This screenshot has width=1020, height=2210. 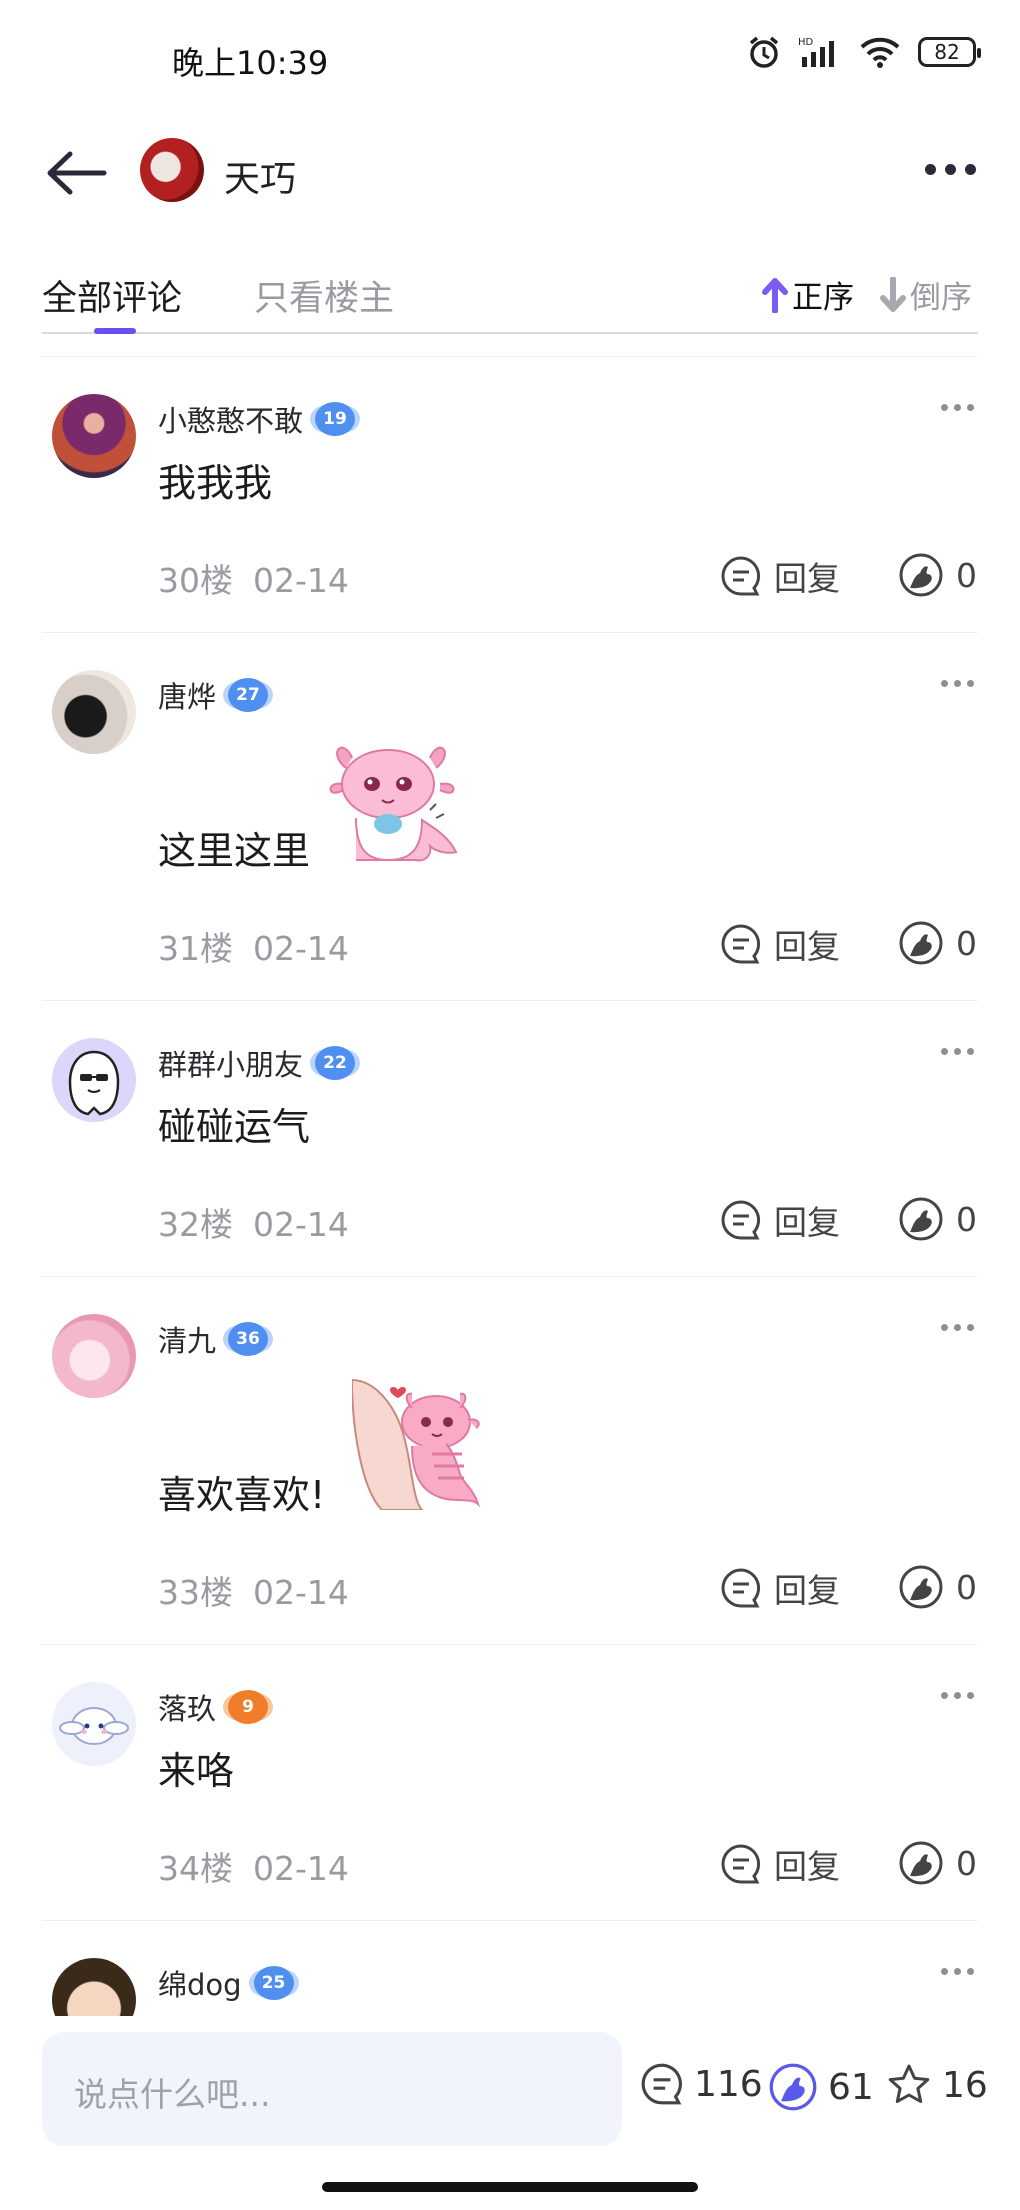 What do you see at coordinates (230, 419) in the screenshot?
I see `author-name: 小憨憨不敢` at bounding box center [230, 419].